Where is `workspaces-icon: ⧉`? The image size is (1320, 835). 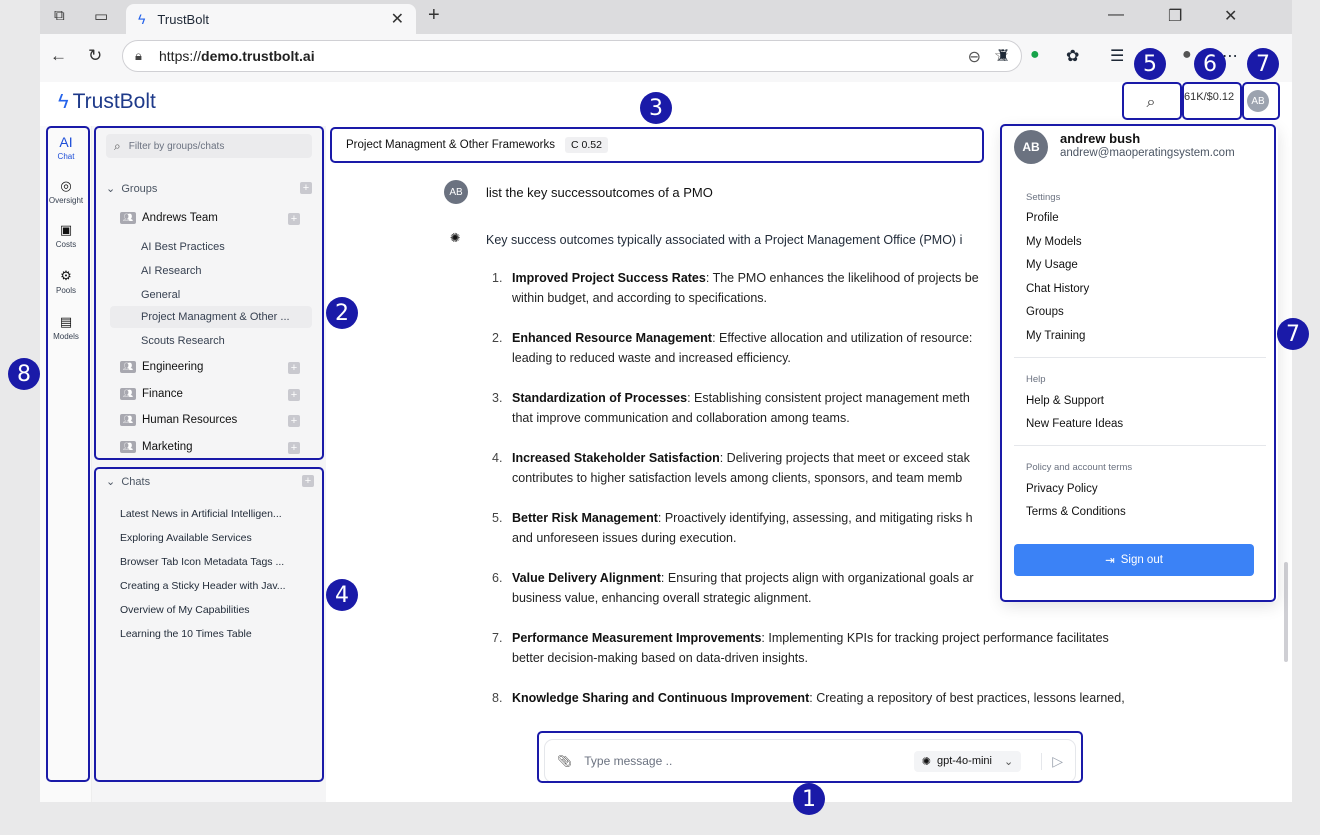
workspaces-icon: ⧉ is located at coordinates (59, 15).